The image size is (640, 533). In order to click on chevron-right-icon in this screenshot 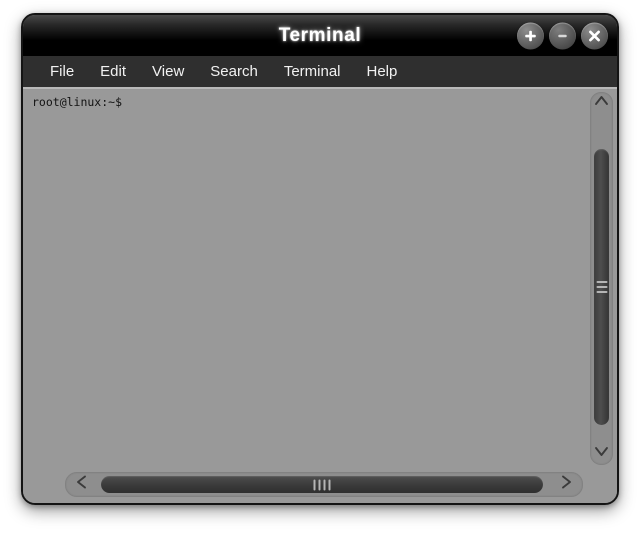, I will do `click(566, 484)`.